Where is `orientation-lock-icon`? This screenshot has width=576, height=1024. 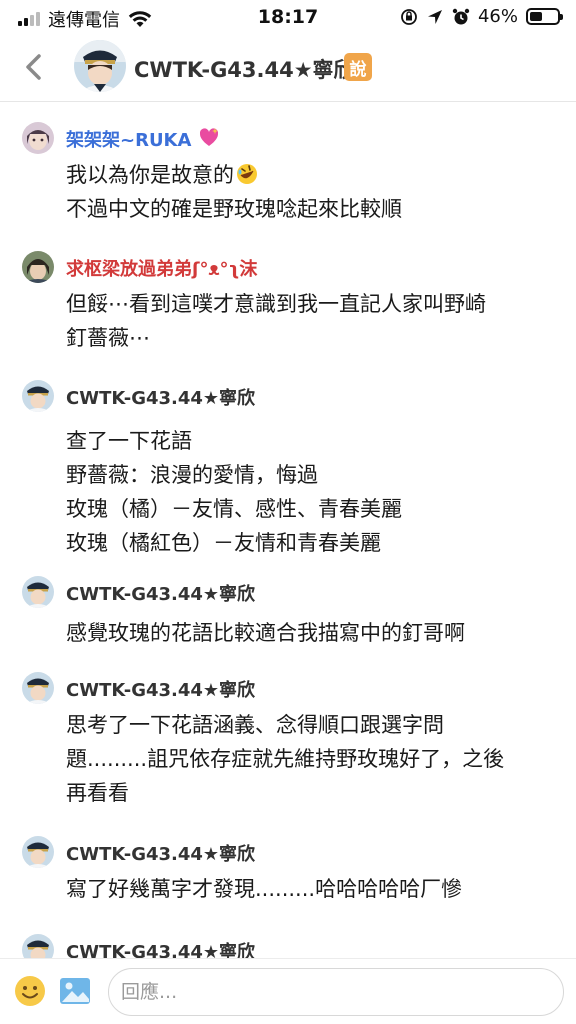
orientation-lock-icon is located at coordinates (409, 16).